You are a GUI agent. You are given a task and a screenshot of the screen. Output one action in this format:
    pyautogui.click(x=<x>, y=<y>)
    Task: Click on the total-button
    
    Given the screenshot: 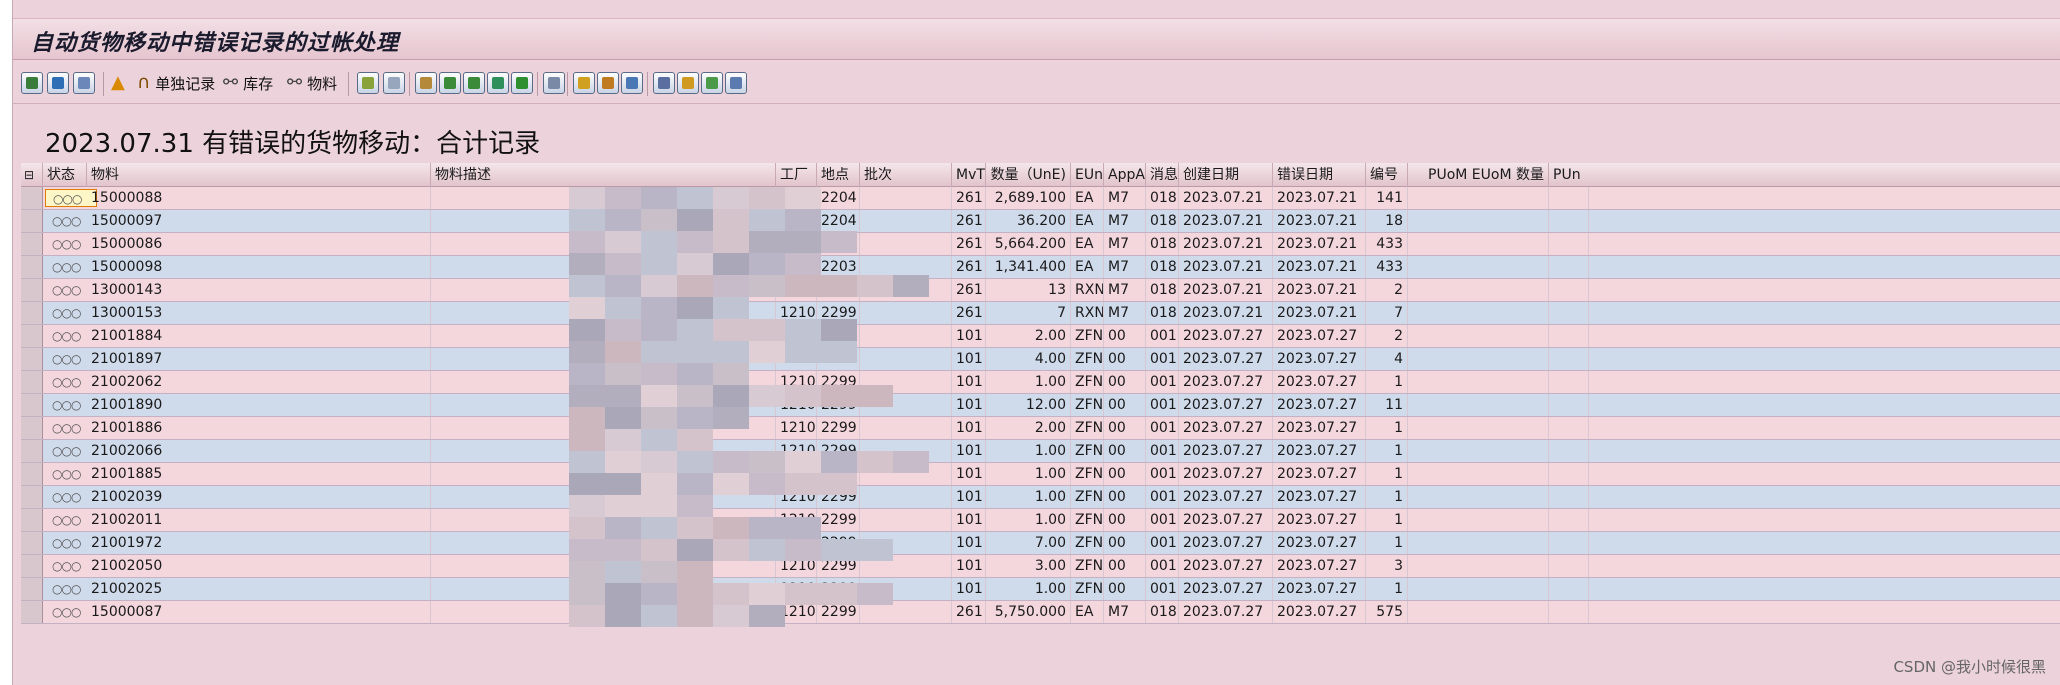 What is the action you would take?
    pyautogui.click(x=522, y=83)
    